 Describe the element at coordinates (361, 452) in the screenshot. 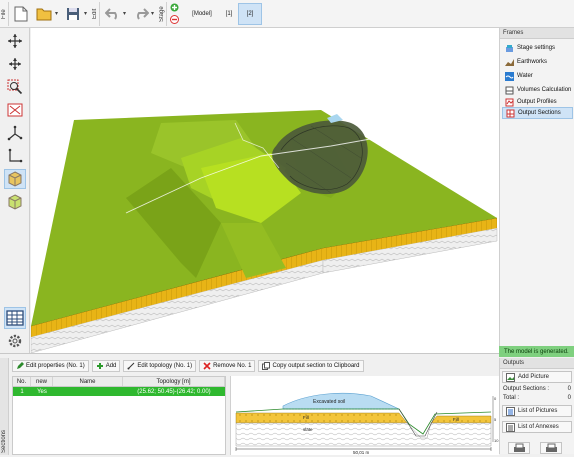

I see `dimension-text: 50,01 m` at that location.